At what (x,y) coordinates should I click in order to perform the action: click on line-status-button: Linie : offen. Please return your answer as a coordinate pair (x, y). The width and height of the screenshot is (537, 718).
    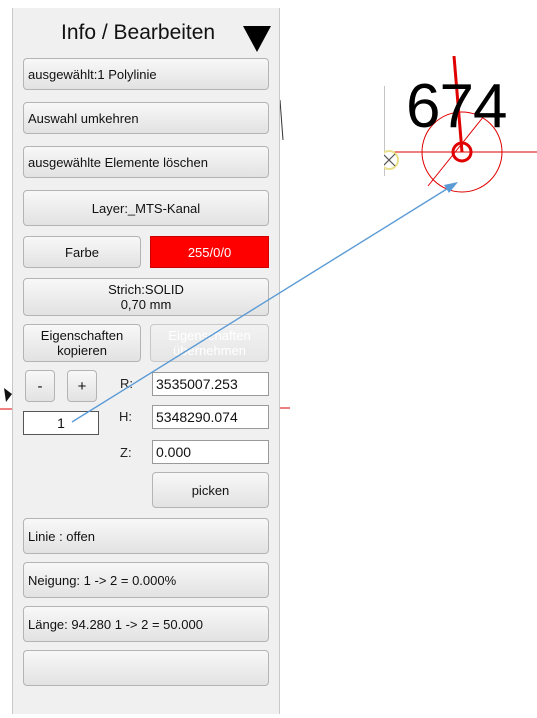
    Looking at the image, I should click on (146, 536).